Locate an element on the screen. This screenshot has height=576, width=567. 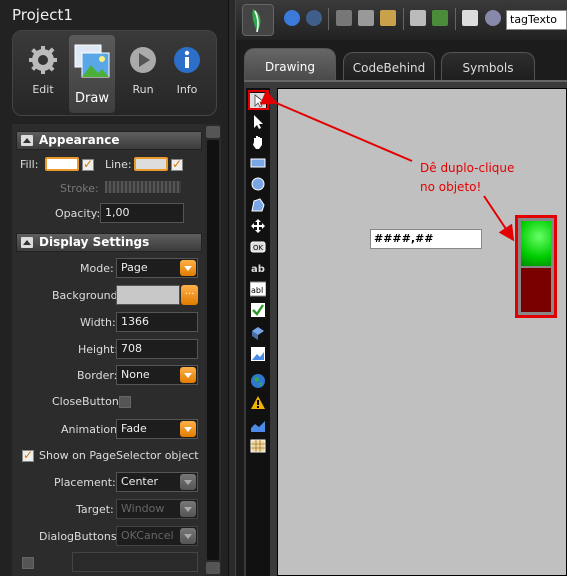
print-icon is located at coordinates (418, 18).